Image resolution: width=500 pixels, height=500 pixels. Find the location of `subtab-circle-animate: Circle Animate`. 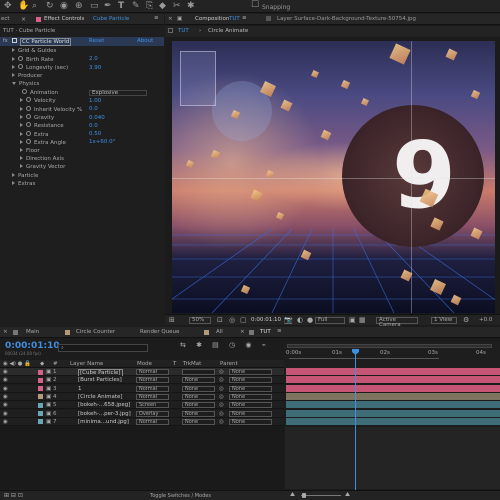

subtab-circle-animate: Circle Animate is located at coordinates (228, 31).